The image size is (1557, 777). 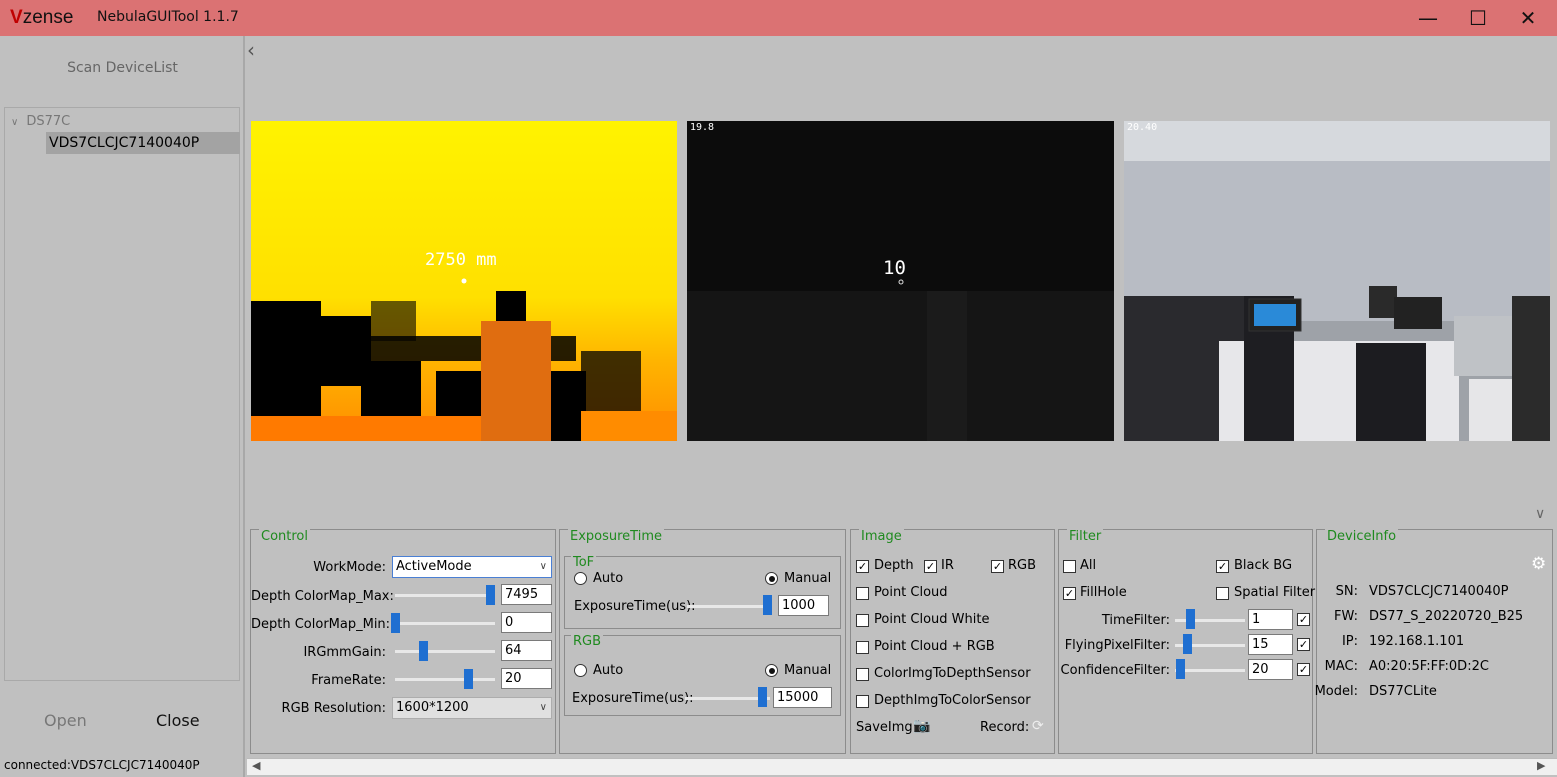 What do you see at coordinates (1528, 18) in the screenshot?
I see `close-window-button: ✕` at bounding box center [1528, 18].